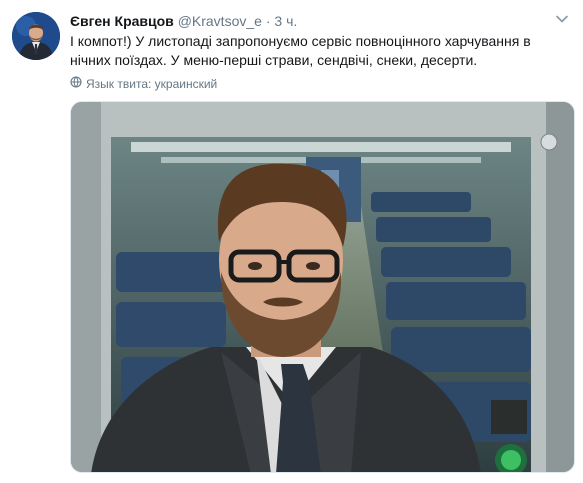 Image resolution: width=583 pixels, height=483 pixels. I want to click on tweet-header: Євген Кравцов @Kravtsov_e · 3 ч., so click(183, 21).